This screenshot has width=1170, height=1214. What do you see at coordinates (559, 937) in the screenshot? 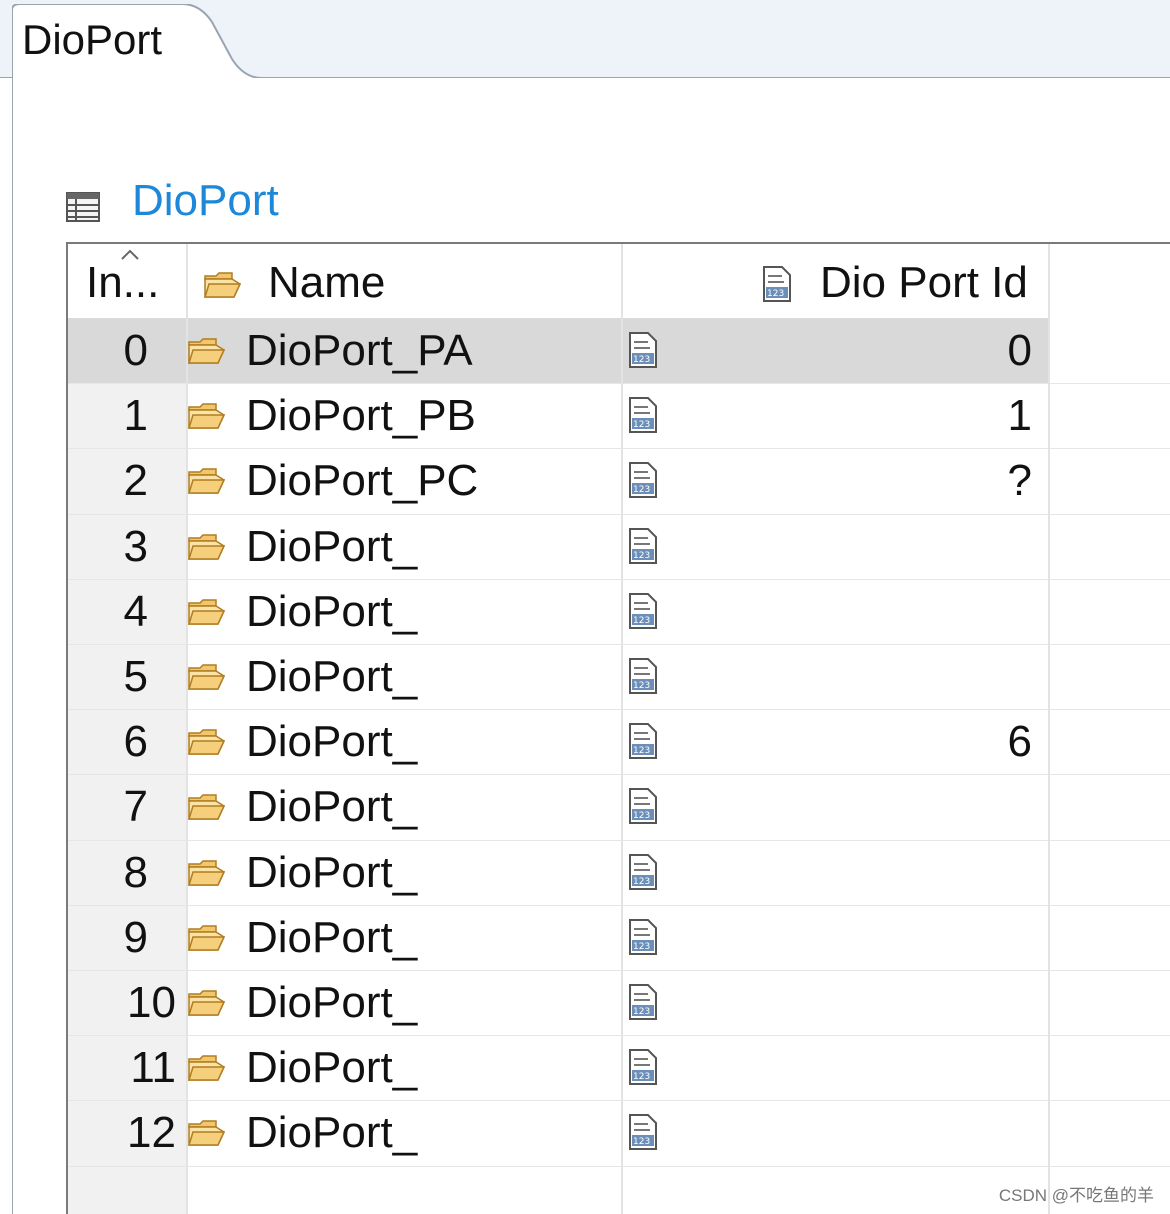
I see `table-row: 9 DioPort_ 123` at bounding box center [559, 937].